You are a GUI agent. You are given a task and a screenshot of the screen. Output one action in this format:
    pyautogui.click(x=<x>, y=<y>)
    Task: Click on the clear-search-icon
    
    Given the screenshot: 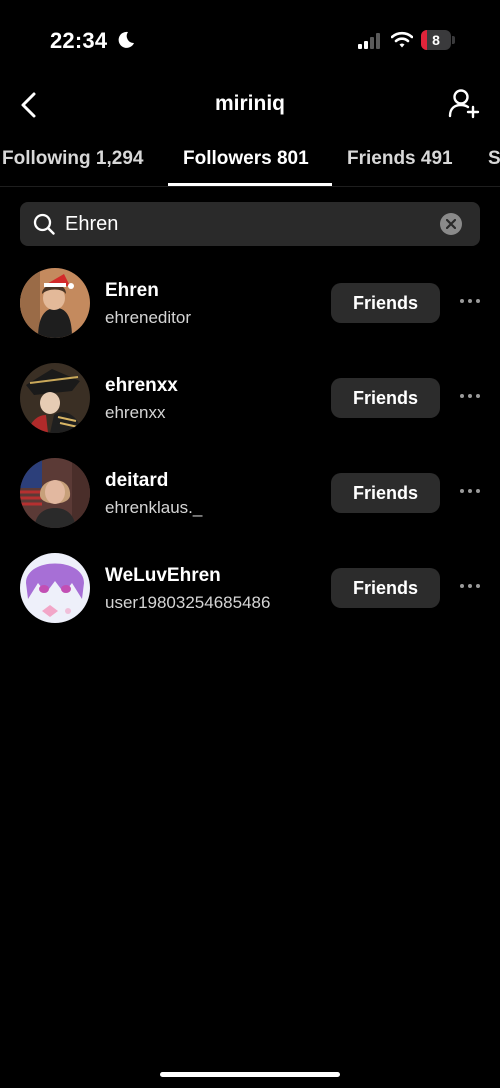 What is the action you would take?
    pyautogui.click(x=451, y=224)
    